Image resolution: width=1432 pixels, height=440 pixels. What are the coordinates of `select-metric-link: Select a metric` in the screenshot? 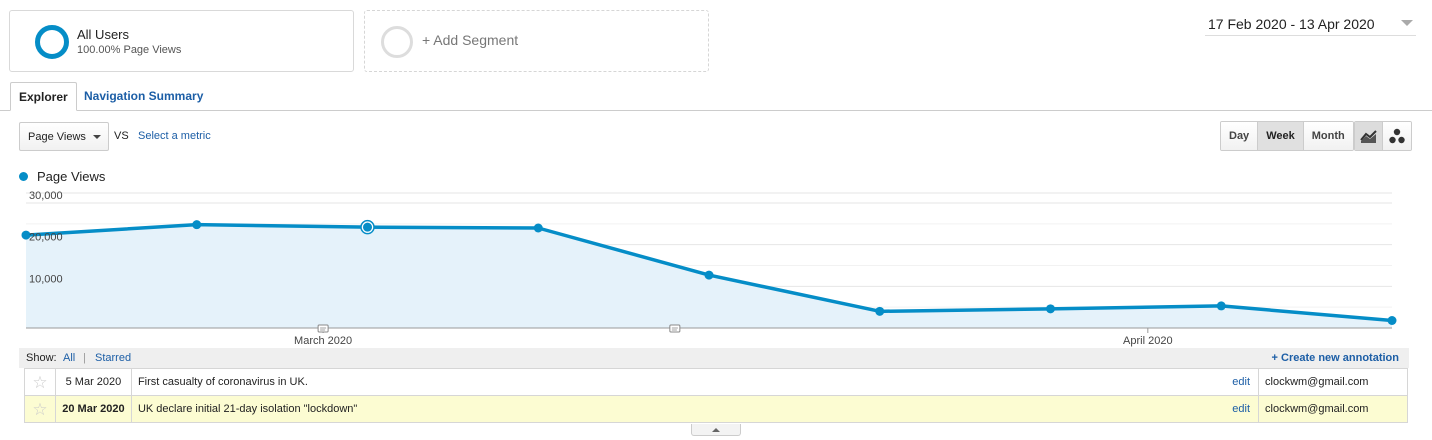 It's located at (174, 136).